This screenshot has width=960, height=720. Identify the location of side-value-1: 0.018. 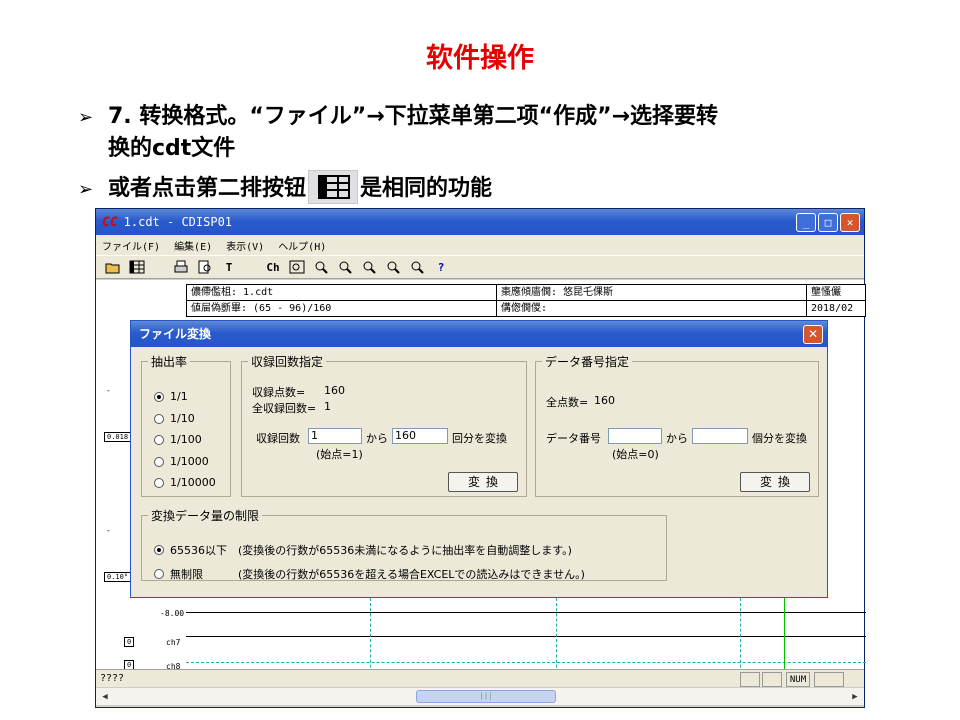
(118, 437).